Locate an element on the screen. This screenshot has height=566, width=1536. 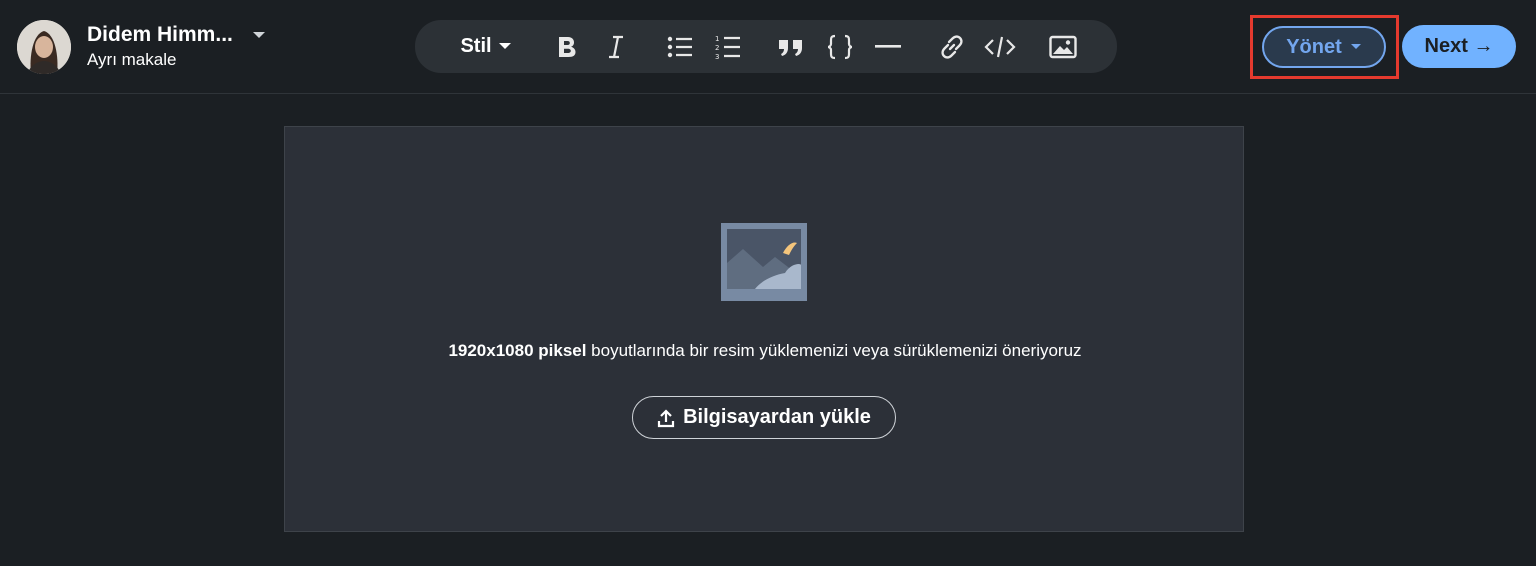
italic-button is located at coordinates (616, 46).